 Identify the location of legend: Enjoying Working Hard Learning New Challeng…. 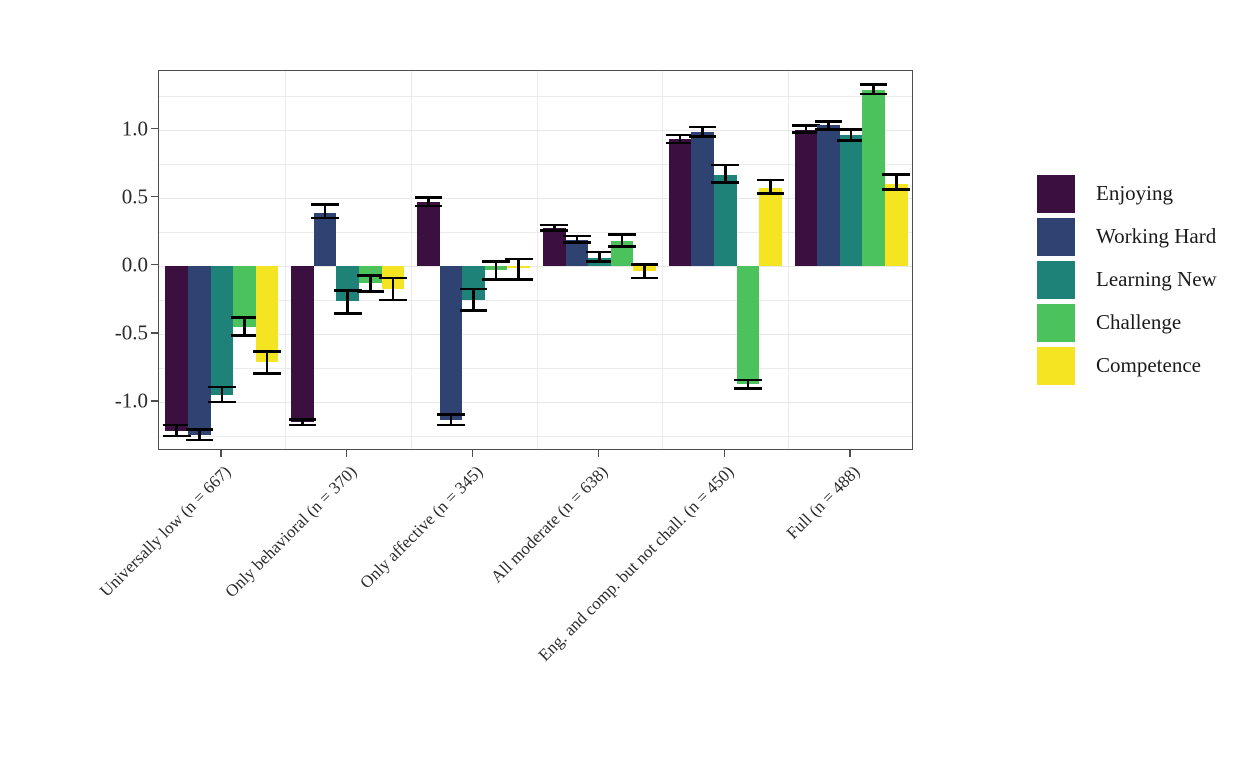
(1127, 279).